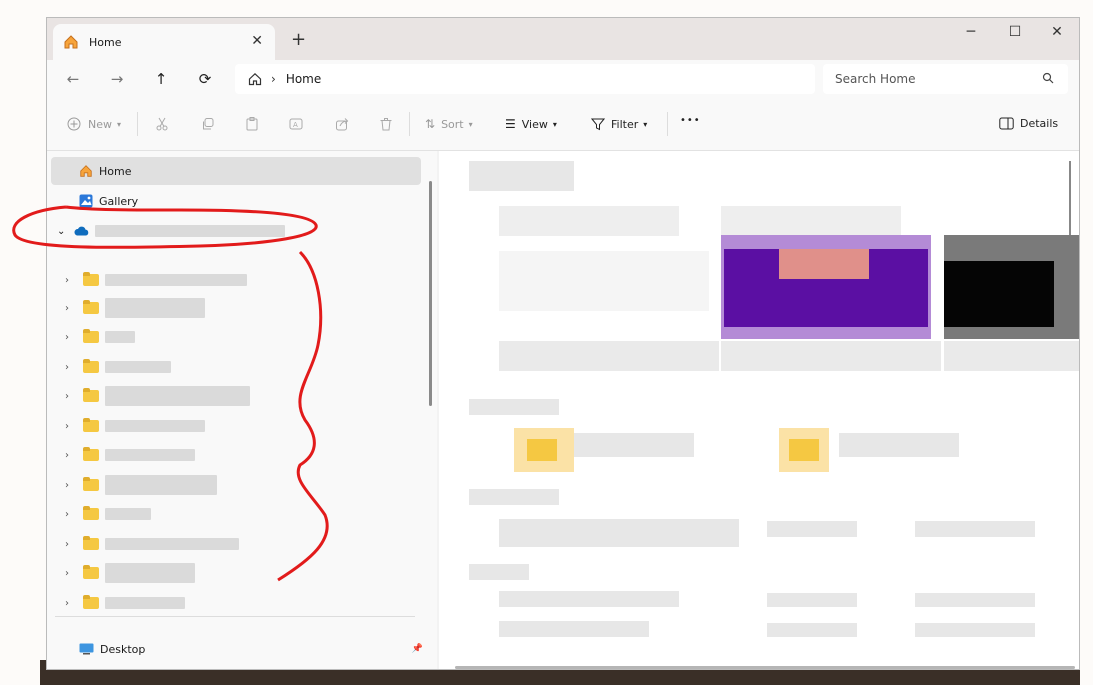  I want to click on pin-icon: 📌, so click(417, 649).